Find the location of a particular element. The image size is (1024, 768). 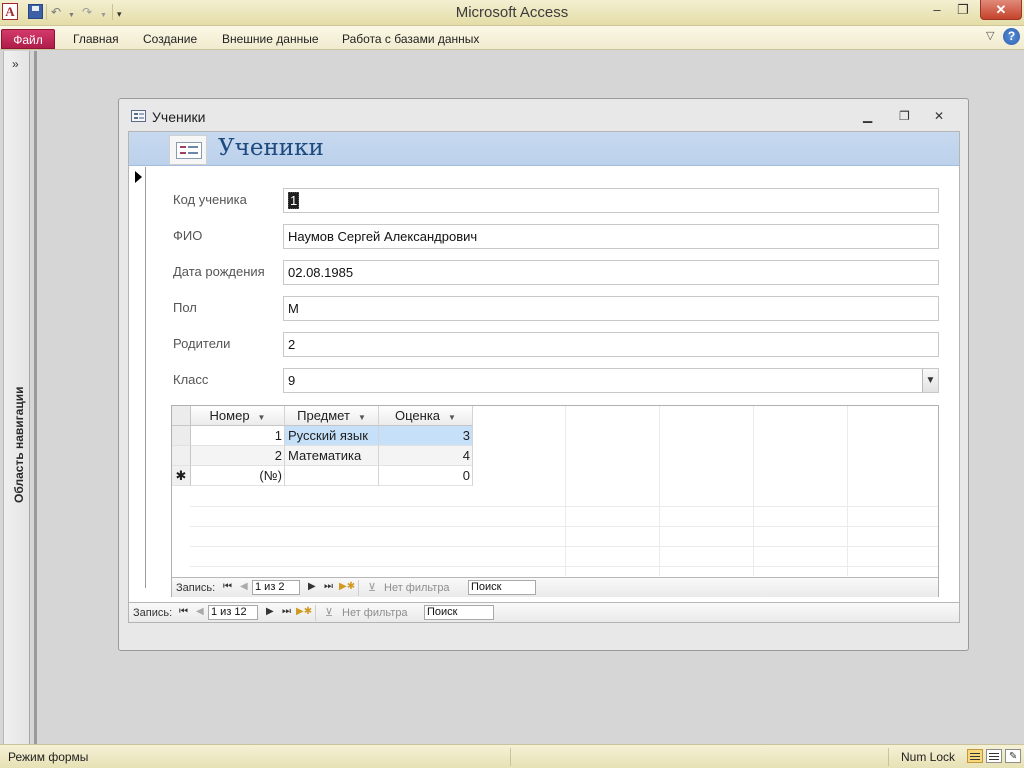

field-label-fio: ФИО is located at coordinates (188, 235).